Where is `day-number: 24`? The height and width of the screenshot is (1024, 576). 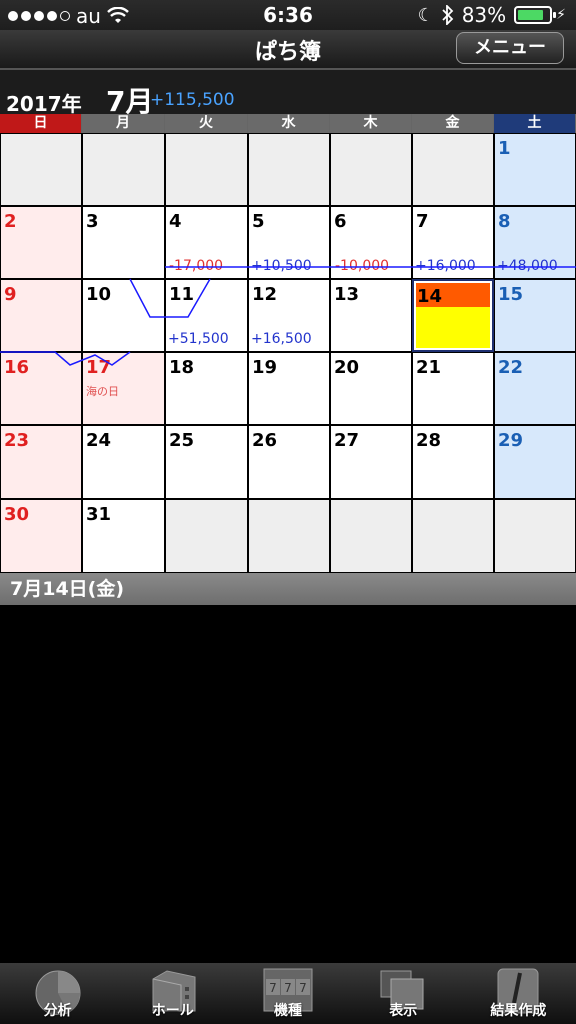
day-number: 24 is located at coordinates (99, 440).